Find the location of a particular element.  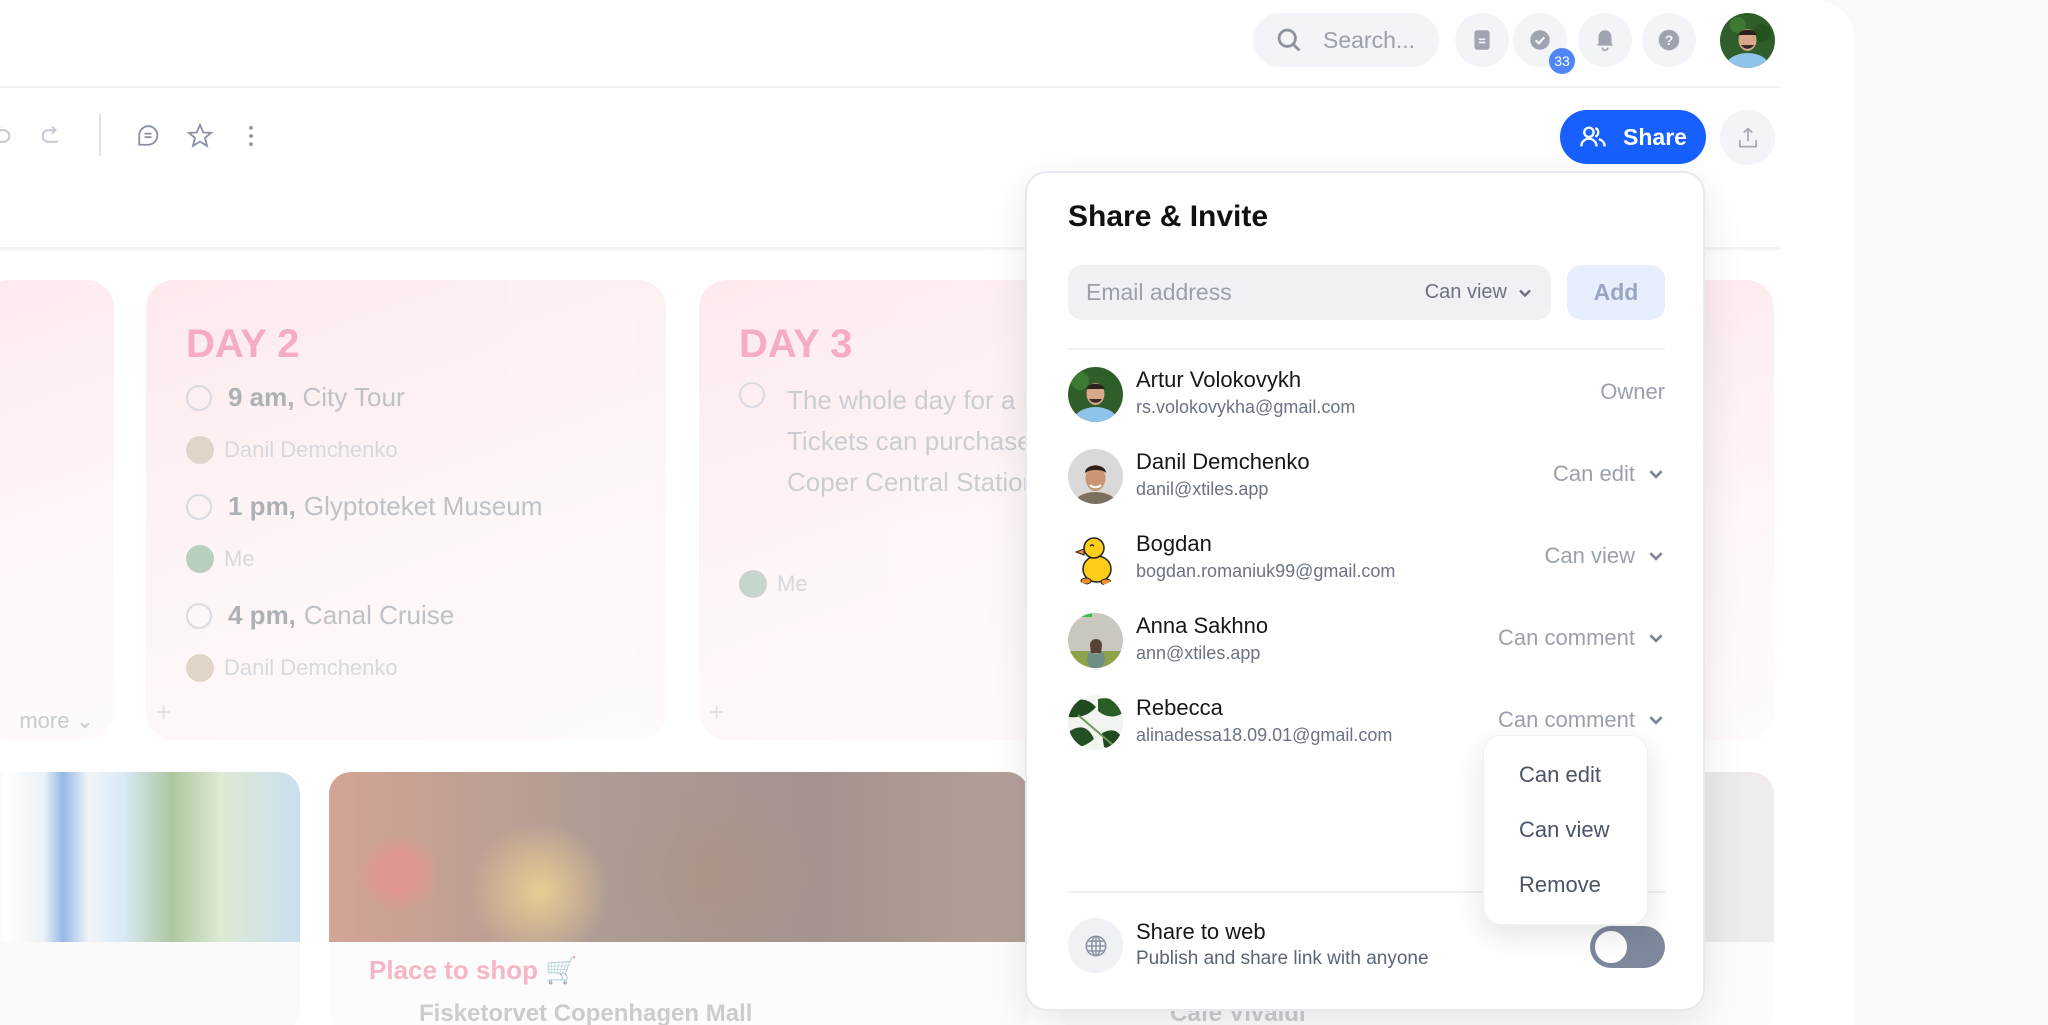

task-item is located at coordinates (760, 395).